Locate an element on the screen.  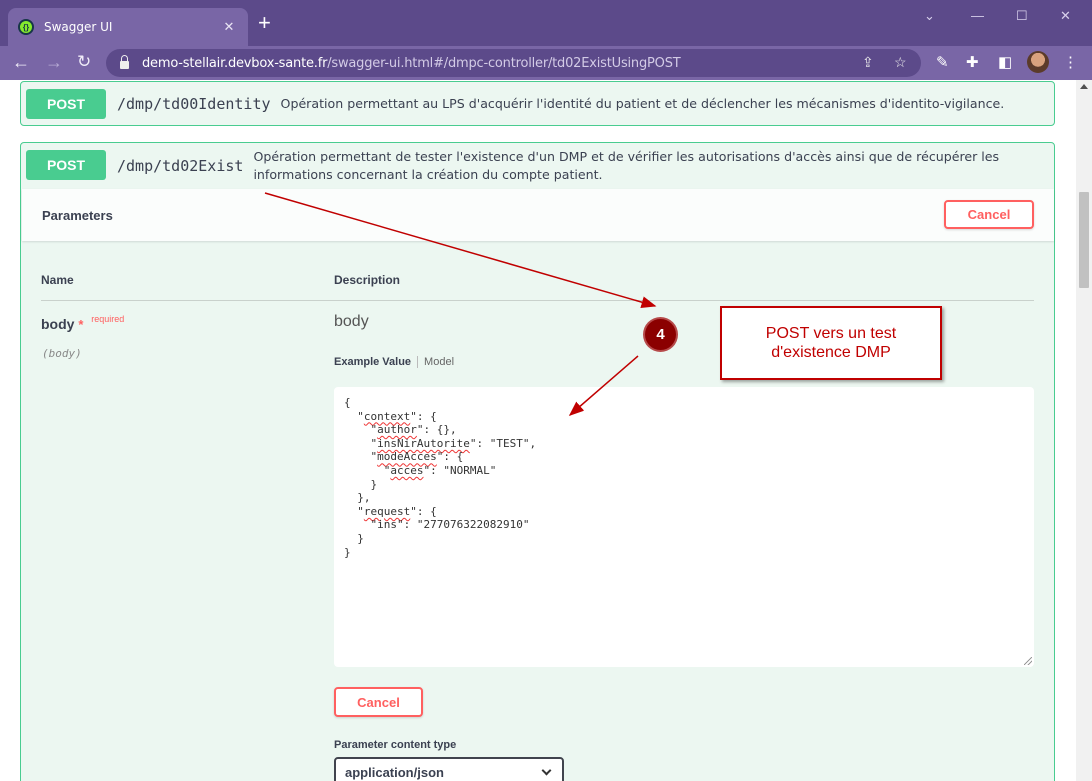
close-tab-icon: ✕ is located at coordinates (229, 27).